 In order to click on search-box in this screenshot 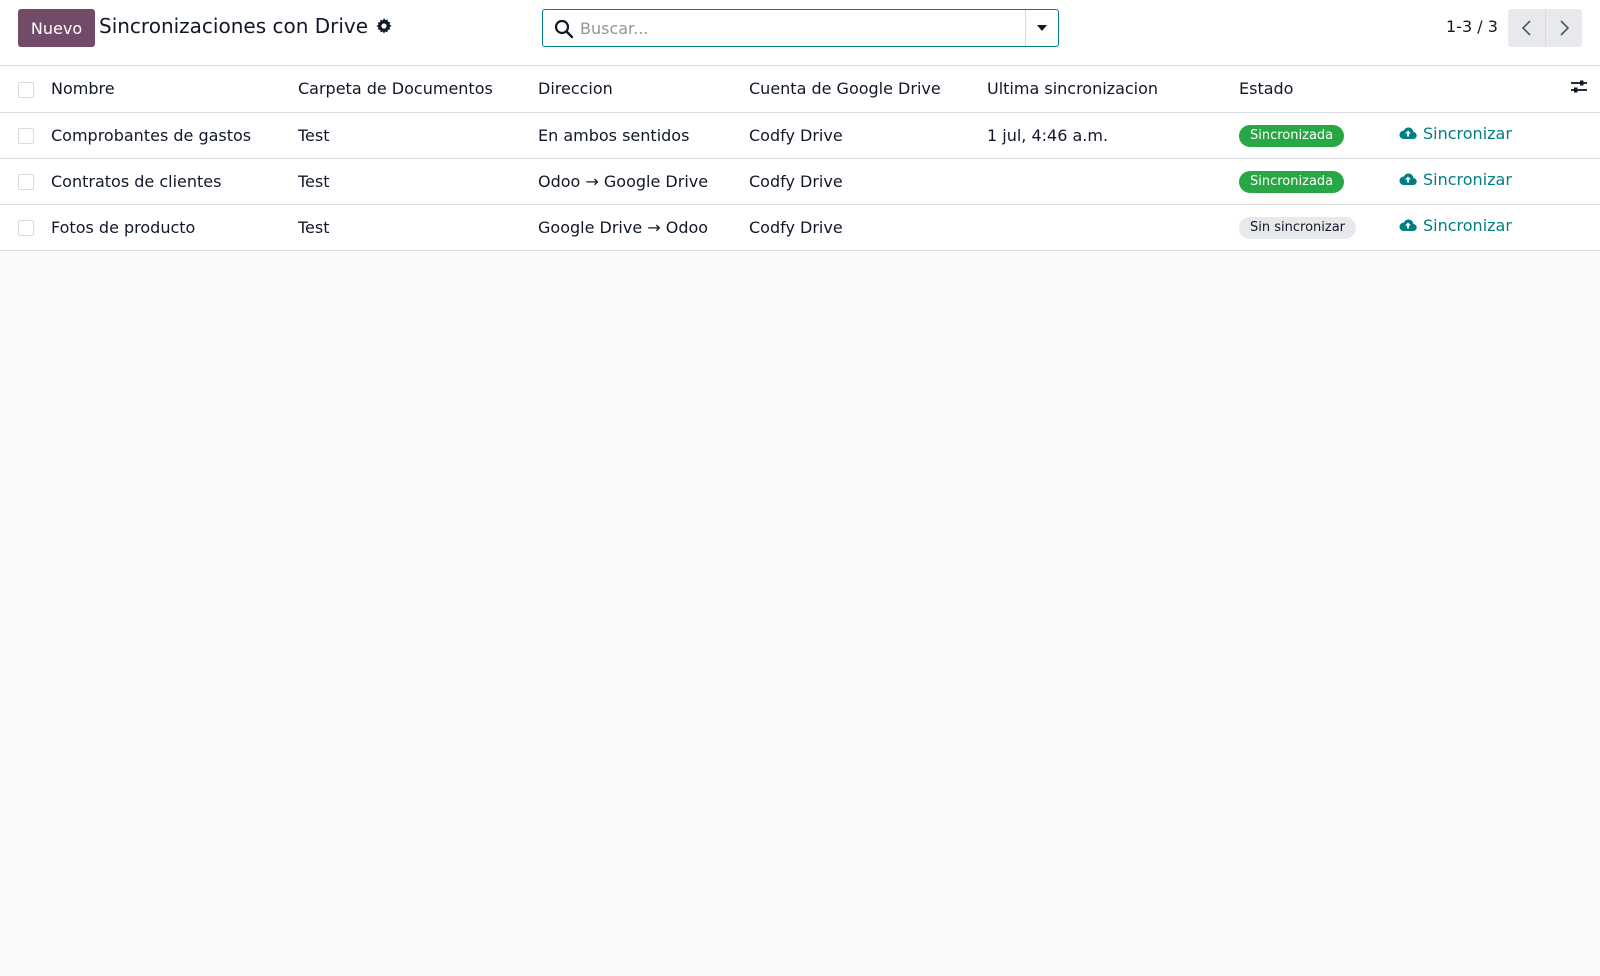, I will do `click(800, 28)`.